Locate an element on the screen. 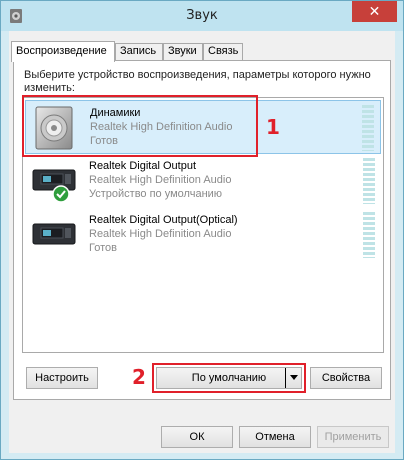 The height and width of the screenshot is (460, 404). ok-button: ОК is located at coordinates (197, 437).